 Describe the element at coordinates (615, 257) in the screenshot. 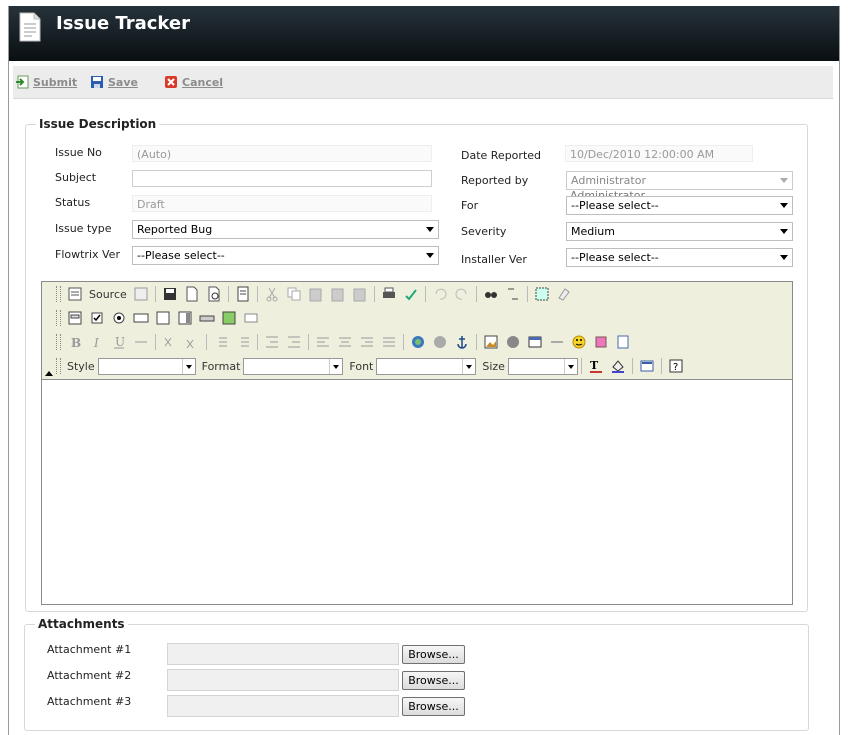

I see `installer-ver-value: --Please select--` at that location.